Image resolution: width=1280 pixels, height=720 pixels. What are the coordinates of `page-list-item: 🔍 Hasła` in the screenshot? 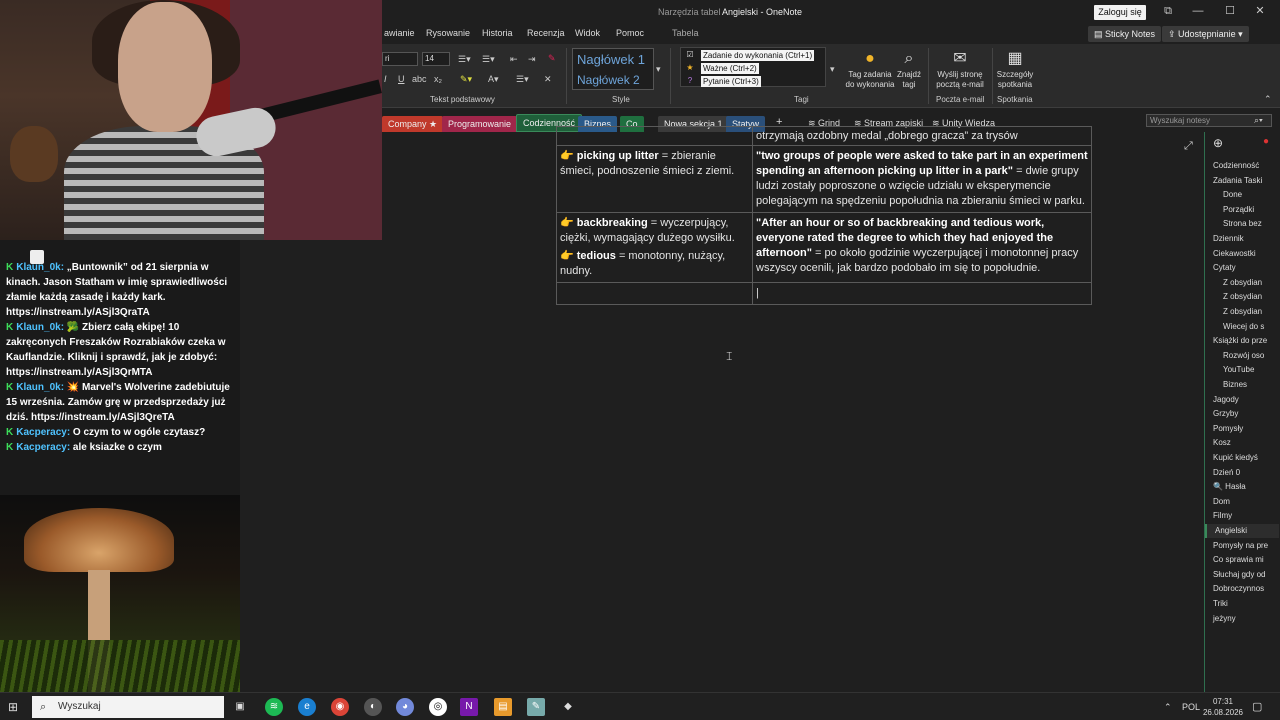 It's located at (1242, 487).